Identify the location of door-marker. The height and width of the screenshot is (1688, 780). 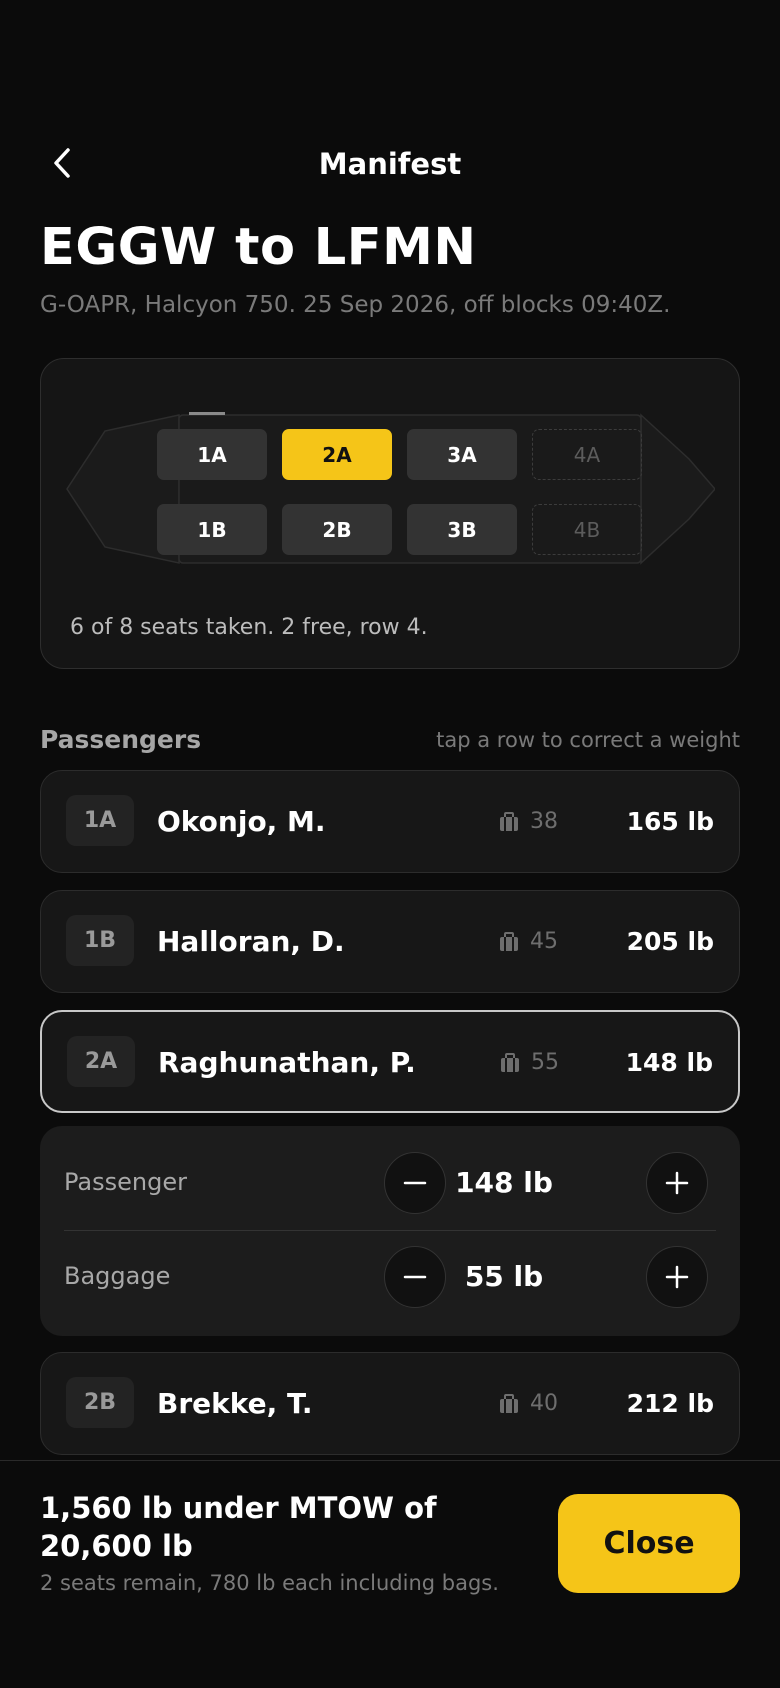
(207, 413).